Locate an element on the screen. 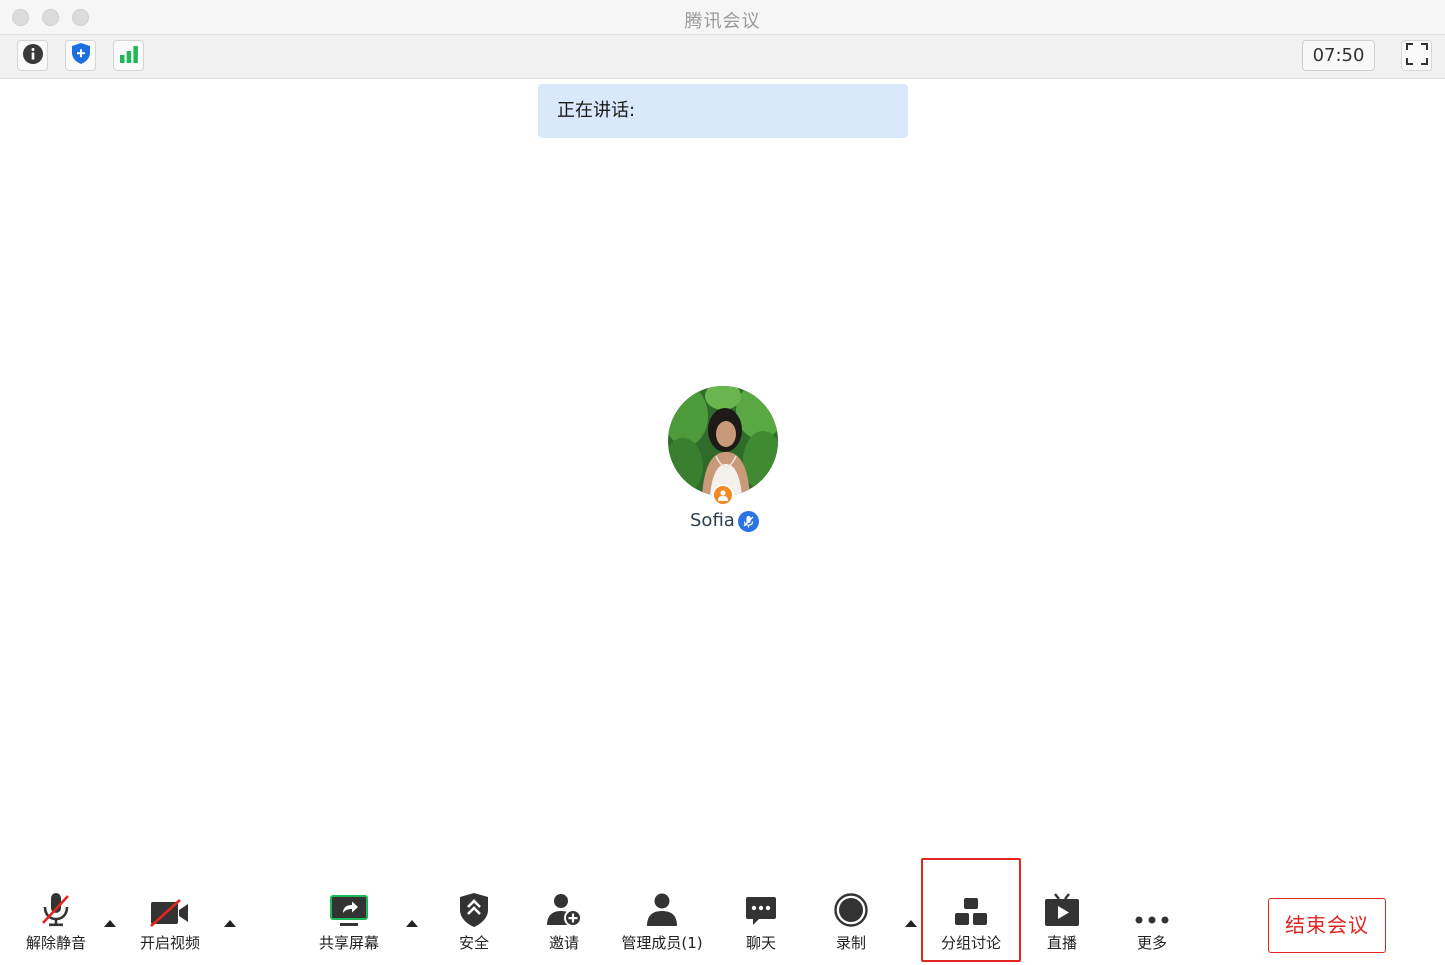 This screenshot has width=1445, height=965. record-options-caret is located at coordinates (911, 923).